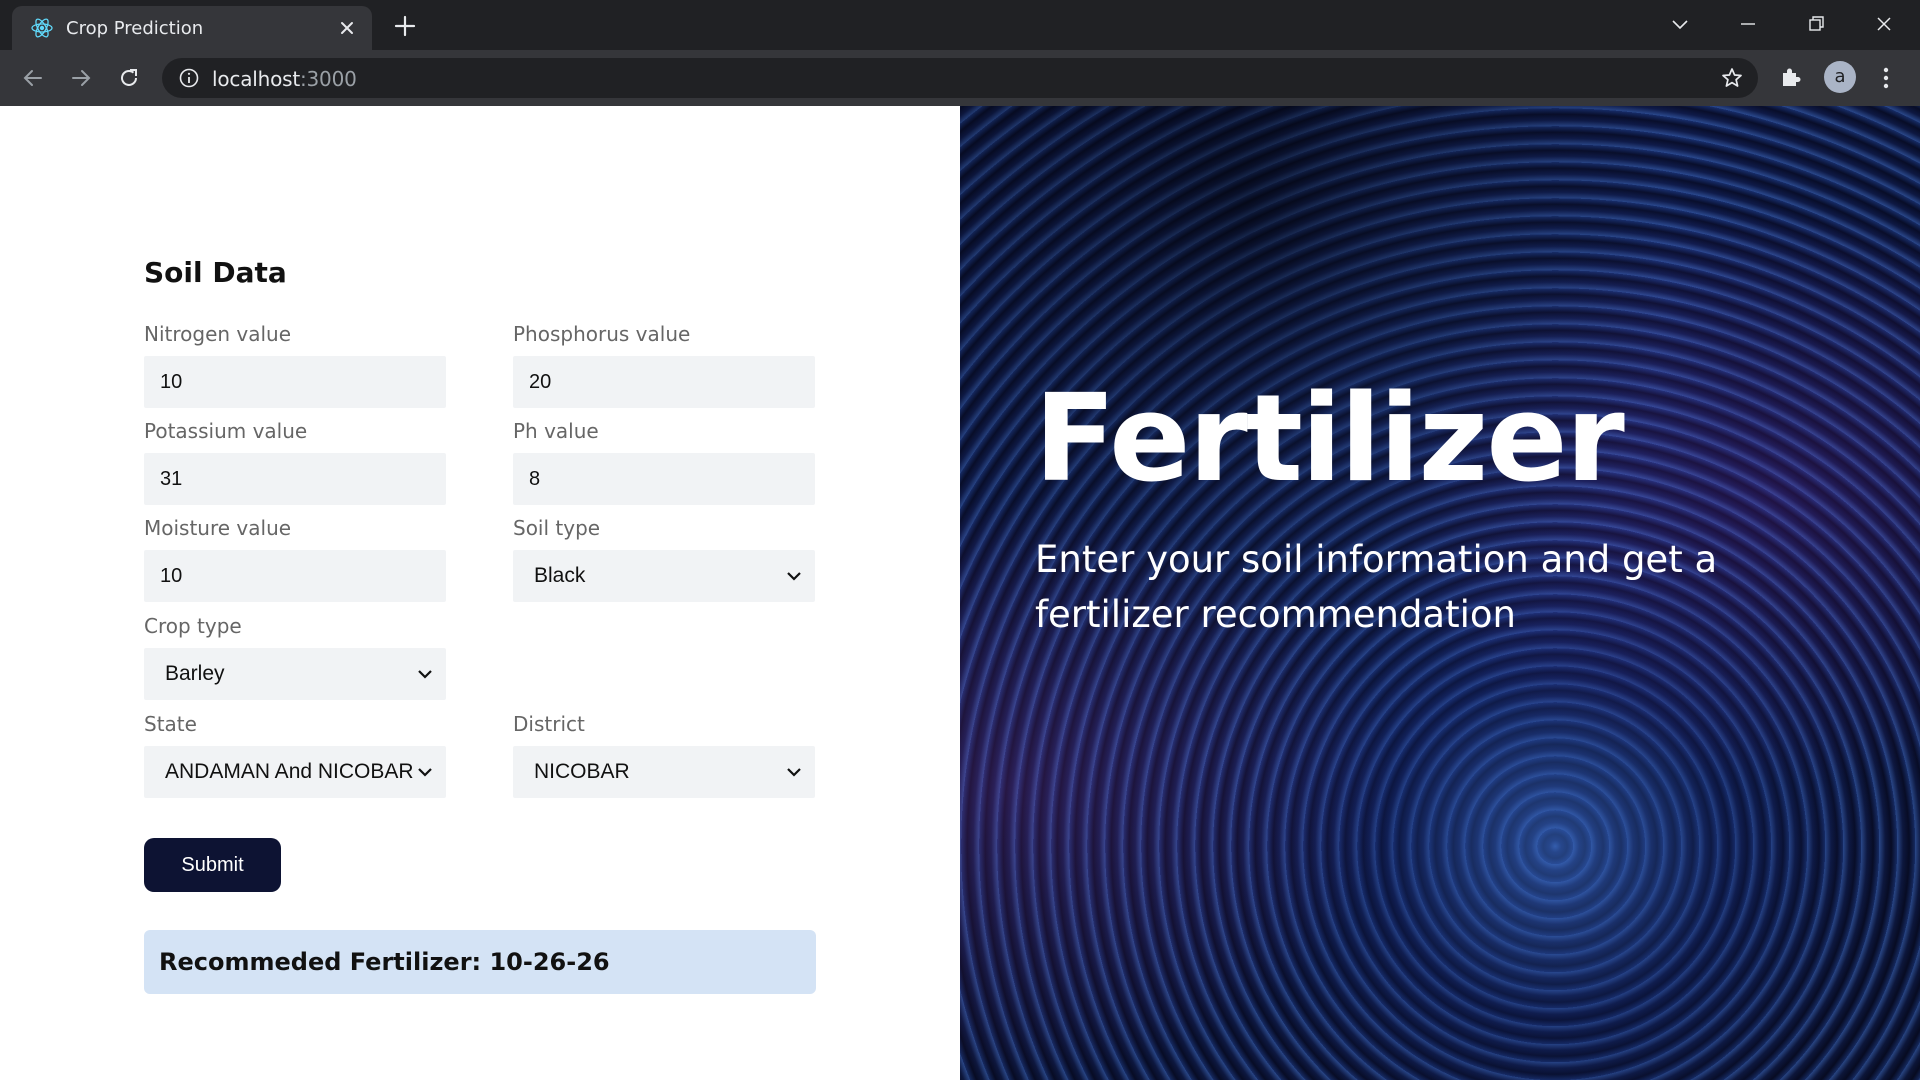  What do you see at coordinates (295, 382) in the screenshot?
I see `nitrogen-input` at bounding box center [295, 382].